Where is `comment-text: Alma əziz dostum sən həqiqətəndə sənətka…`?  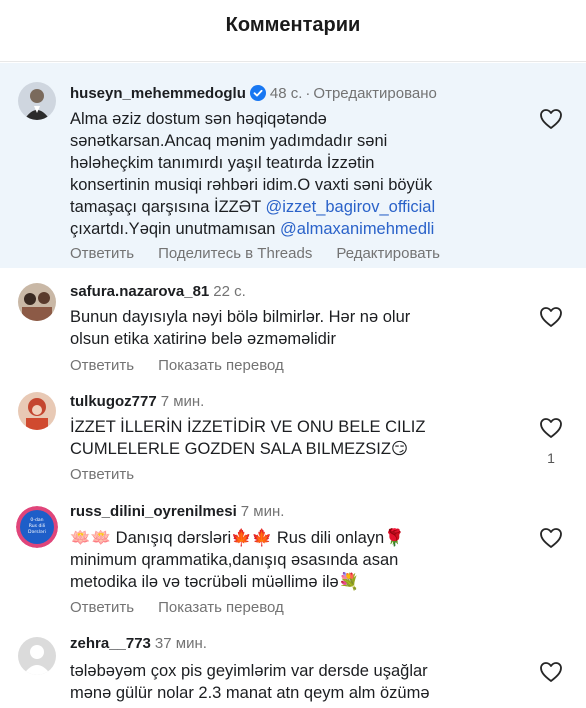
comment-text: Alma əziz dostum sən həqiqətəndə sənətka… is located at coordinates (295, 174).